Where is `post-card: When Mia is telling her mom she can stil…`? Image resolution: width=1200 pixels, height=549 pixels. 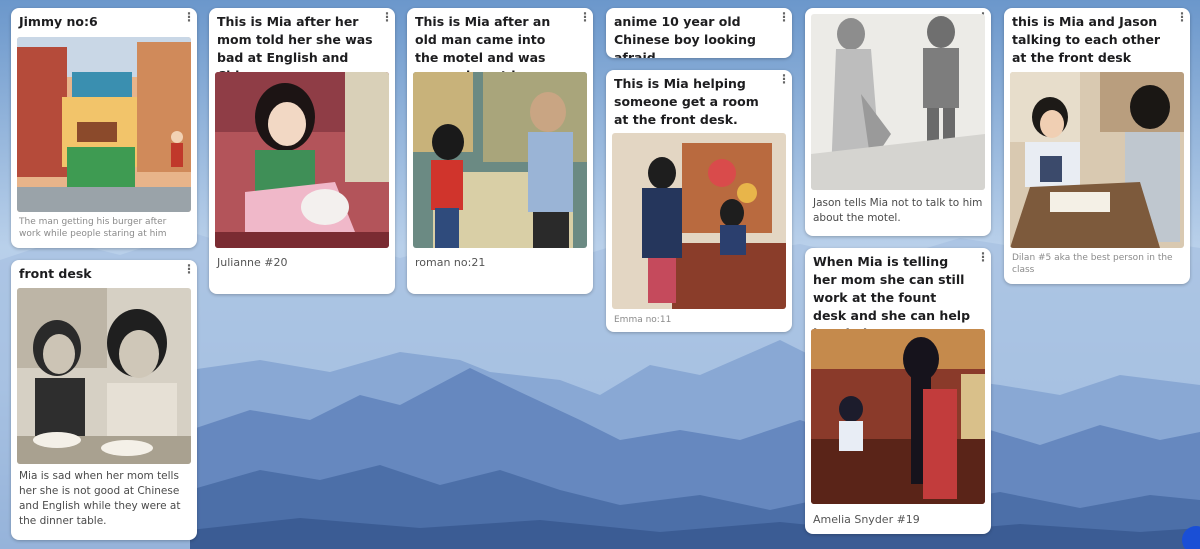 post-card: When Mia is telling her mom she can stil… is located at coordinates (898, 391).